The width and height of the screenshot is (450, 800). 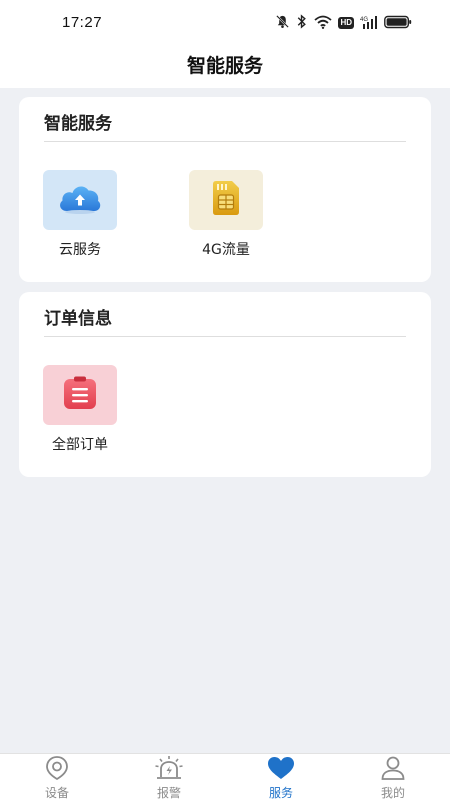 What do you see at coordinates (302, 23) in the screenshot?
I see `bluetooth-icon` at bounding box center [302, 23].